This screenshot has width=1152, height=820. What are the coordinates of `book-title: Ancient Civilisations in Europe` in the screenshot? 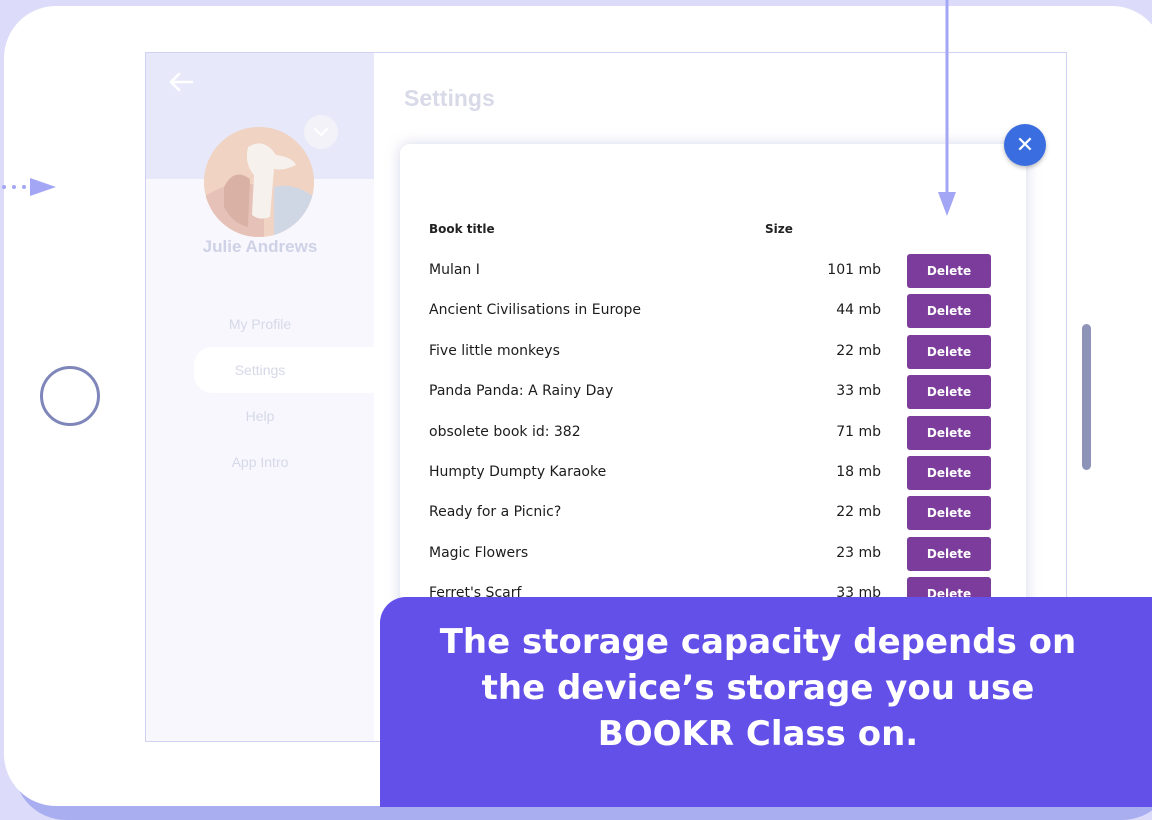 It's located at (535, 310).